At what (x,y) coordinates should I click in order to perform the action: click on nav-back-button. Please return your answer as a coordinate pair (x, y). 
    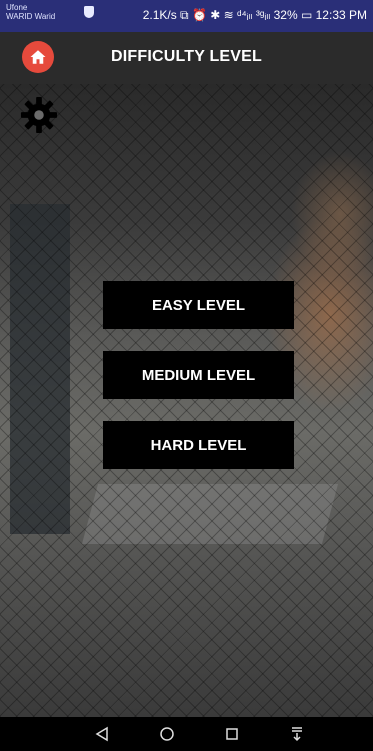
    Looking at the image, I should click on (102, 734).